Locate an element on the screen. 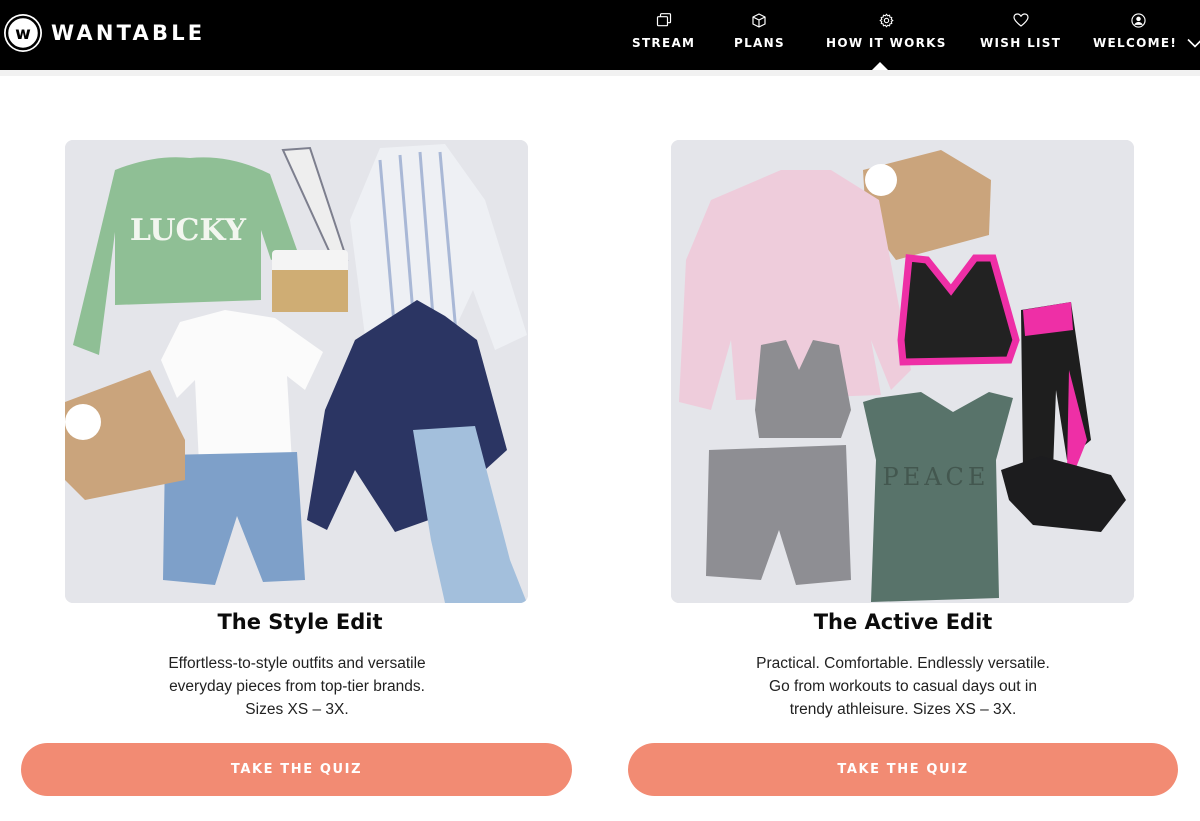  nav-label-how-it-works: HOW IT WORKS is located at coordinates (886, 43).